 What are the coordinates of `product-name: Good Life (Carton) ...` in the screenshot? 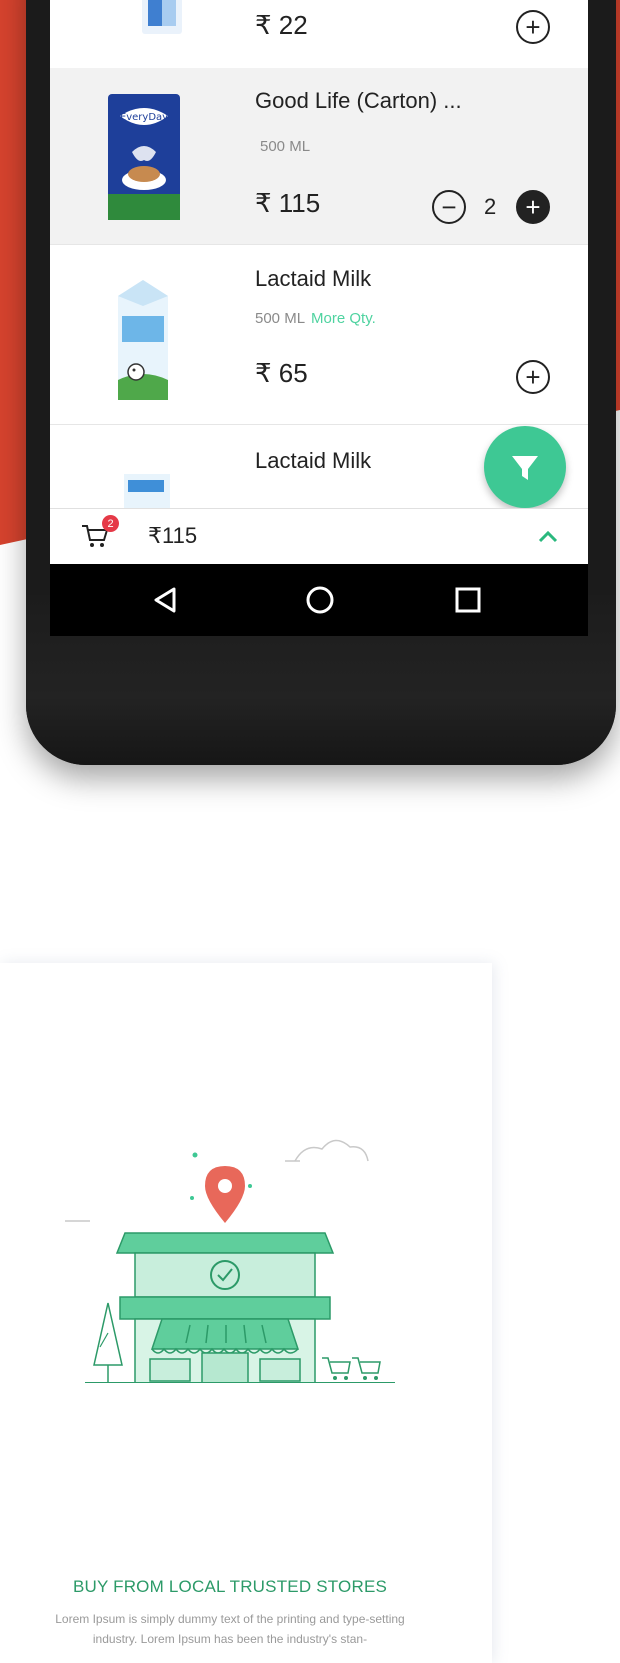 It's located at (358, 100).